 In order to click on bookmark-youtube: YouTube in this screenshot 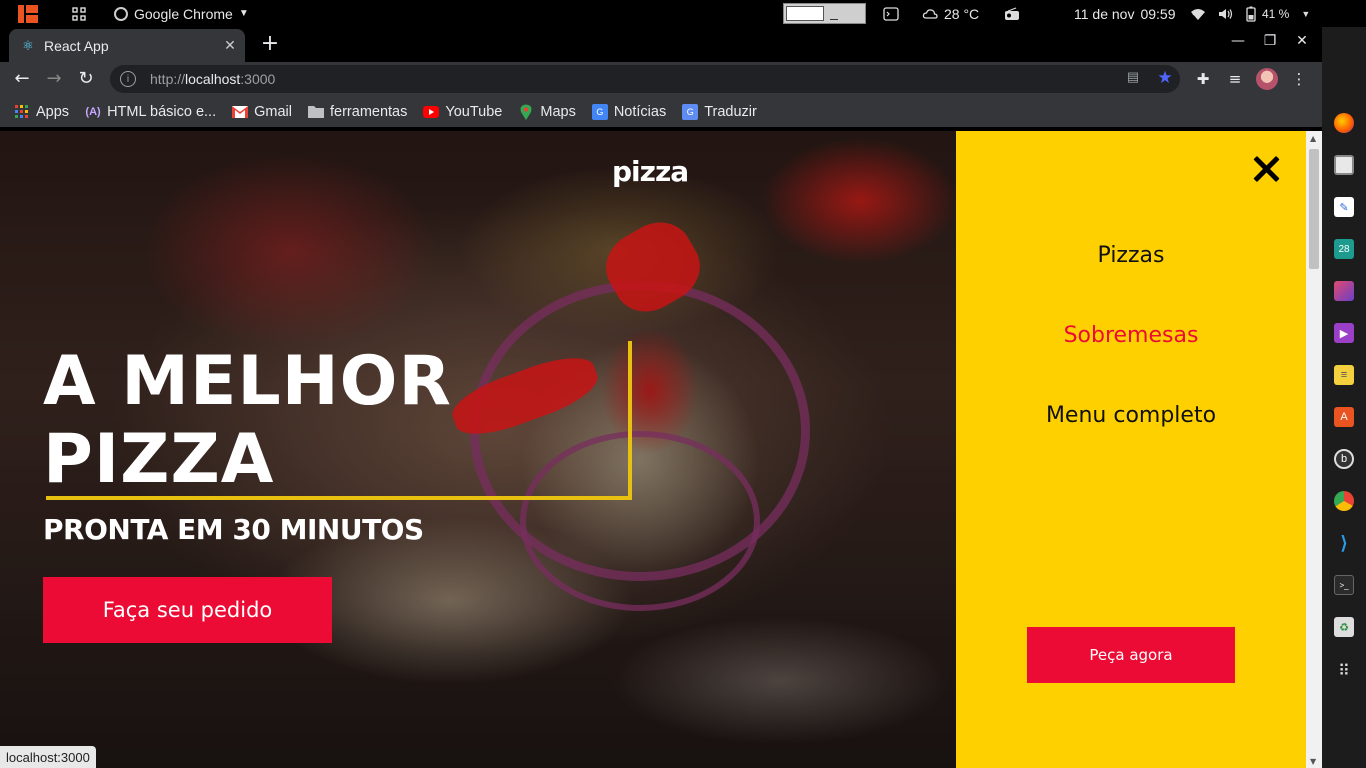, I will do `click(462, 112)`.